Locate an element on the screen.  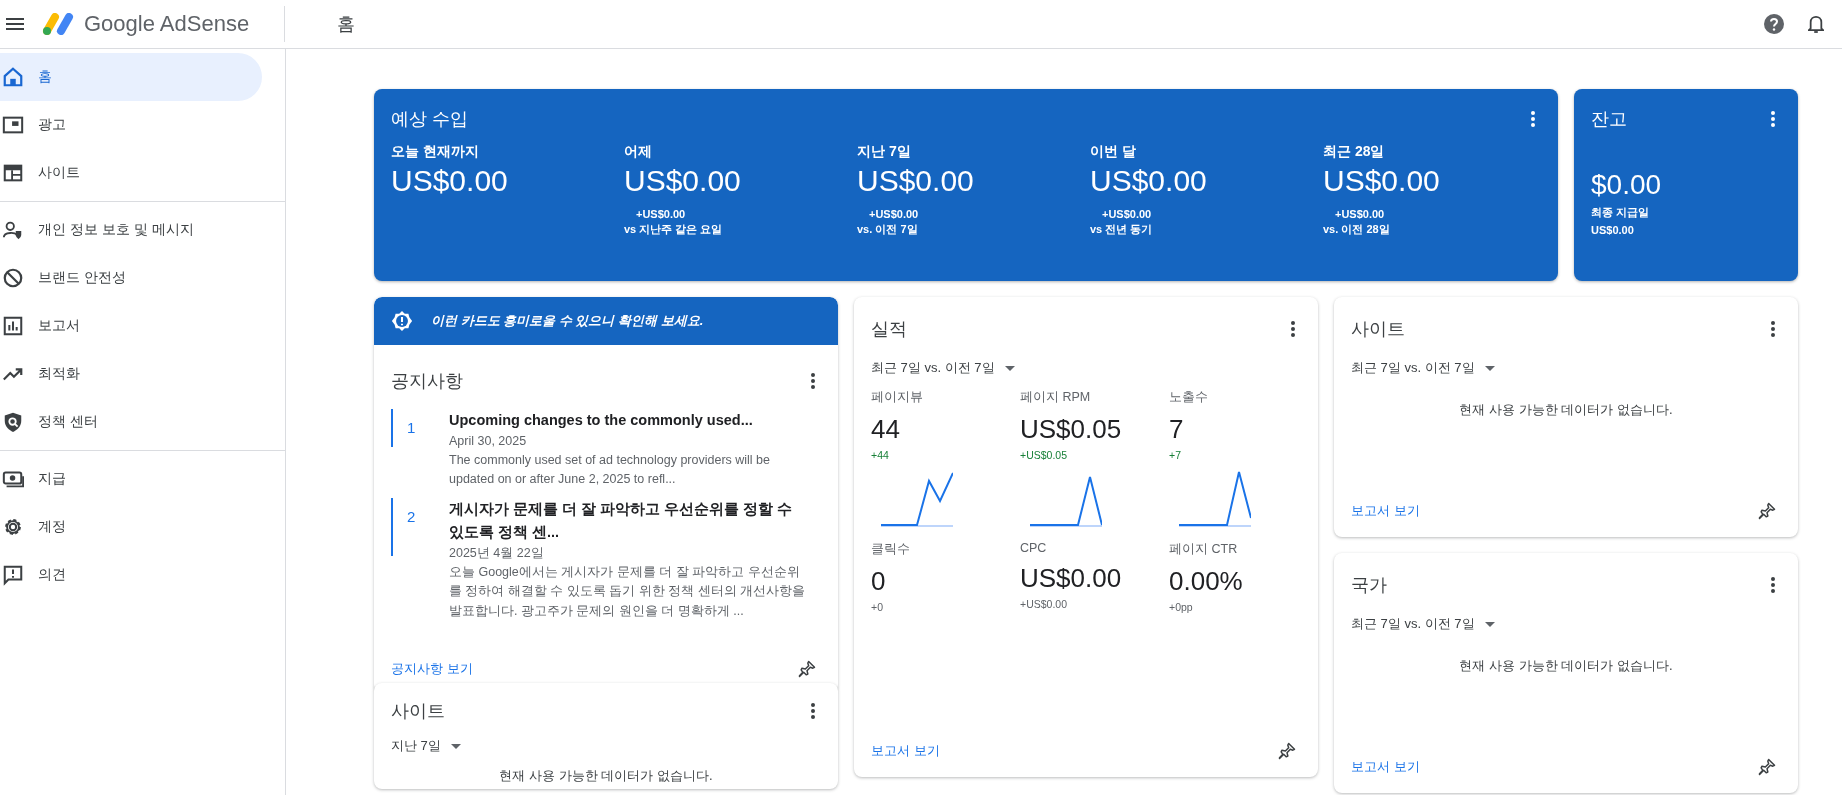
card-title: 예상 수입 is located at coordinates (429, 119).